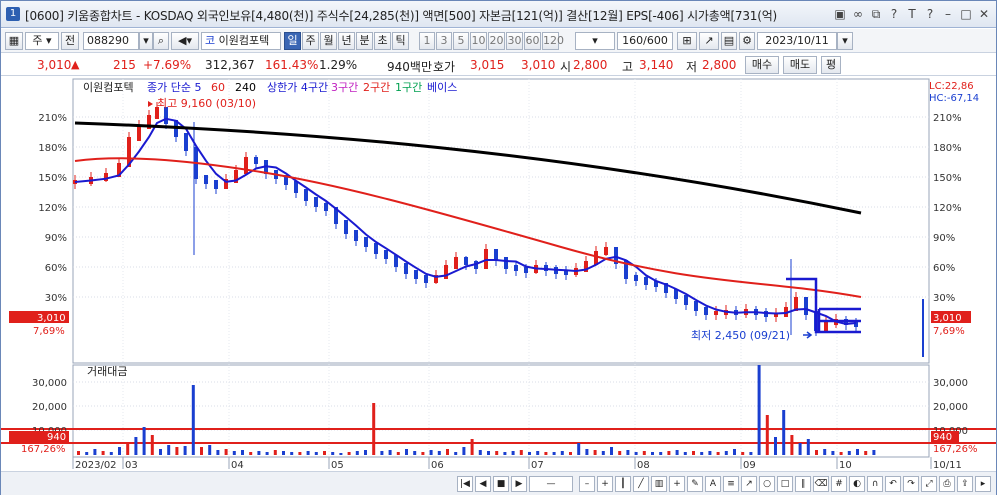 This screenshot has height=495, width=997. I want to click on minute-tab: 20, so click(496, 41).